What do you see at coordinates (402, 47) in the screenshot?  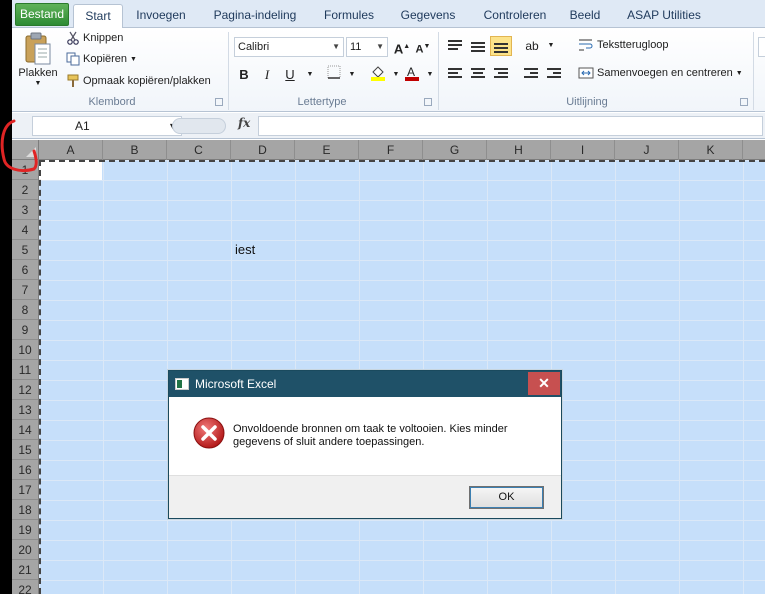 I see `grow-font-icon: A▲` at bounding box center [402, 47].